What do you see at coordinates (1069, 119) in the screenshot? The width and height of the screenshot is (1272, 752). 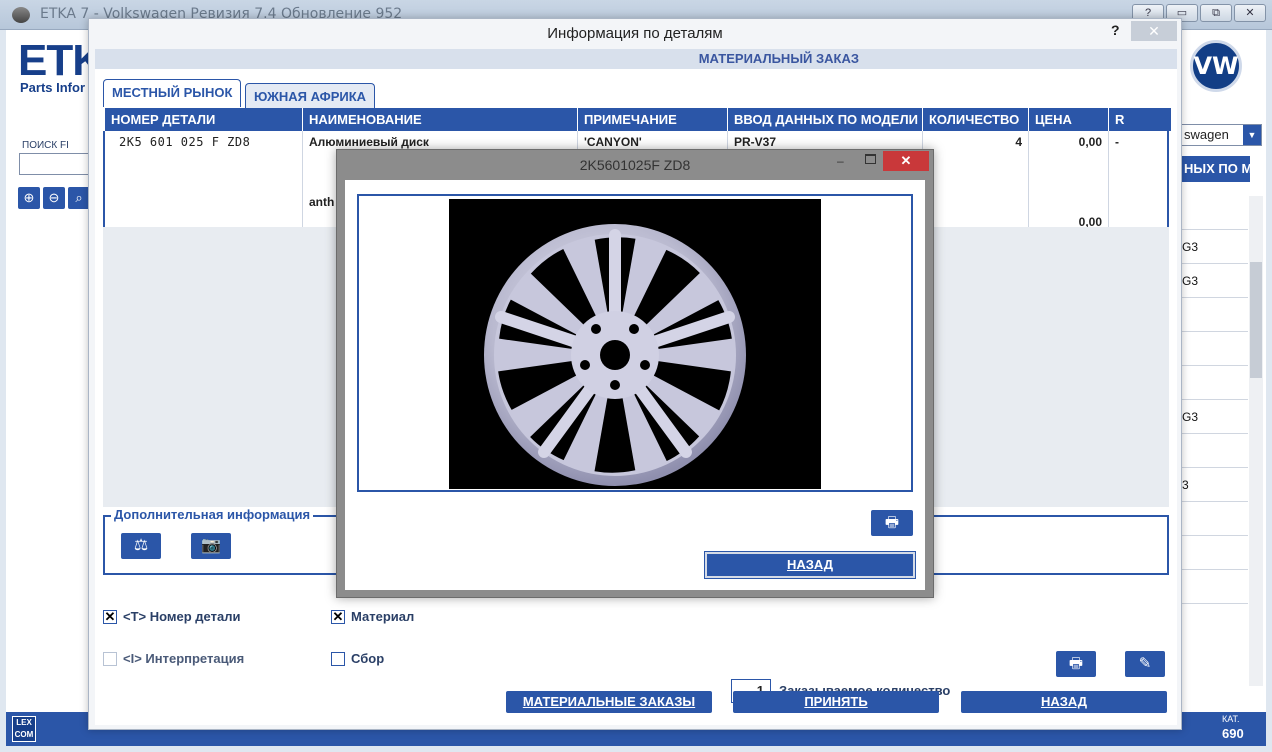 I see `column-header: ЦЕНА` at bounding box center [1069, 119].